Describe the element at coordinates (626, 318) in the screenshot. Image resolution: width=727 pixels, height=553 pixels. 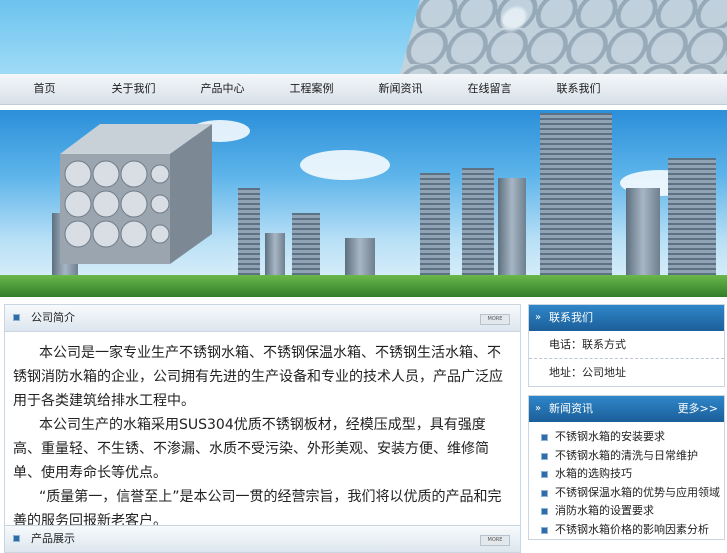
I see `contact-header: » 联系我们` at that location.